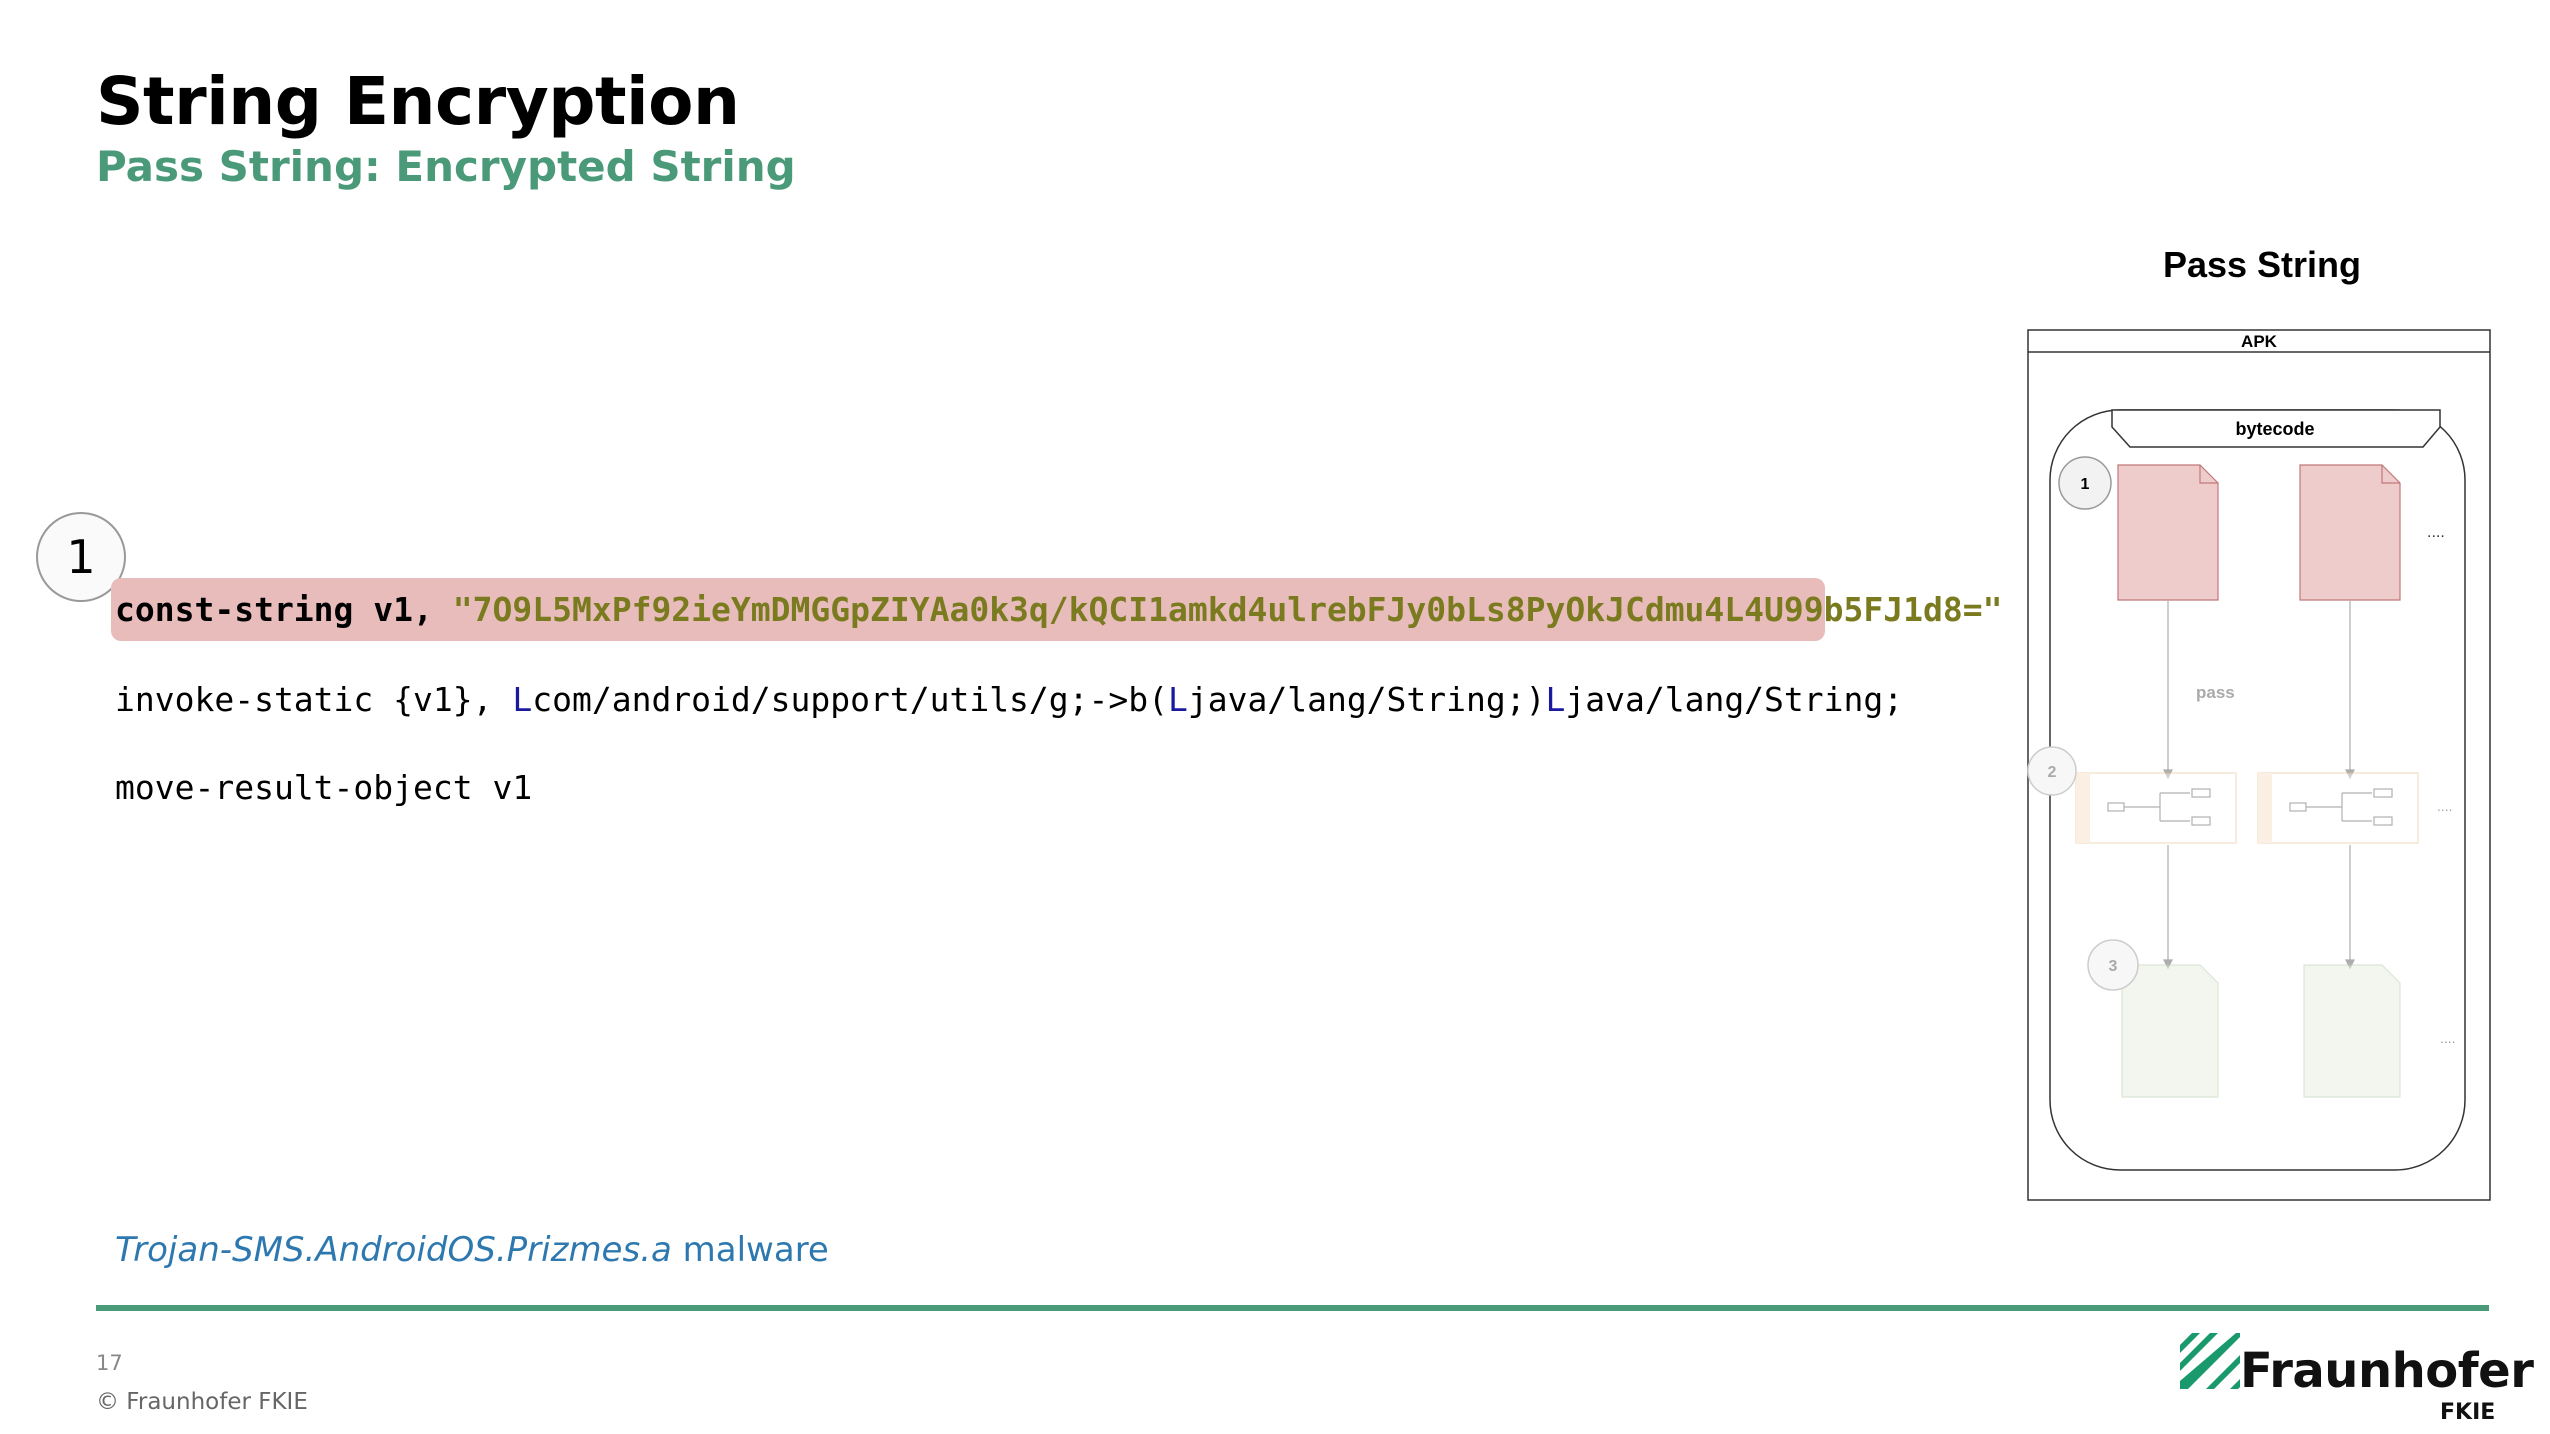 Image resolution: width=2550 pixels, height=1434 pixels. Describe the element at coordinates (1366, 699) in the screenshot. I see `code-line-2-part-c: java/lang/String;)` at that location.